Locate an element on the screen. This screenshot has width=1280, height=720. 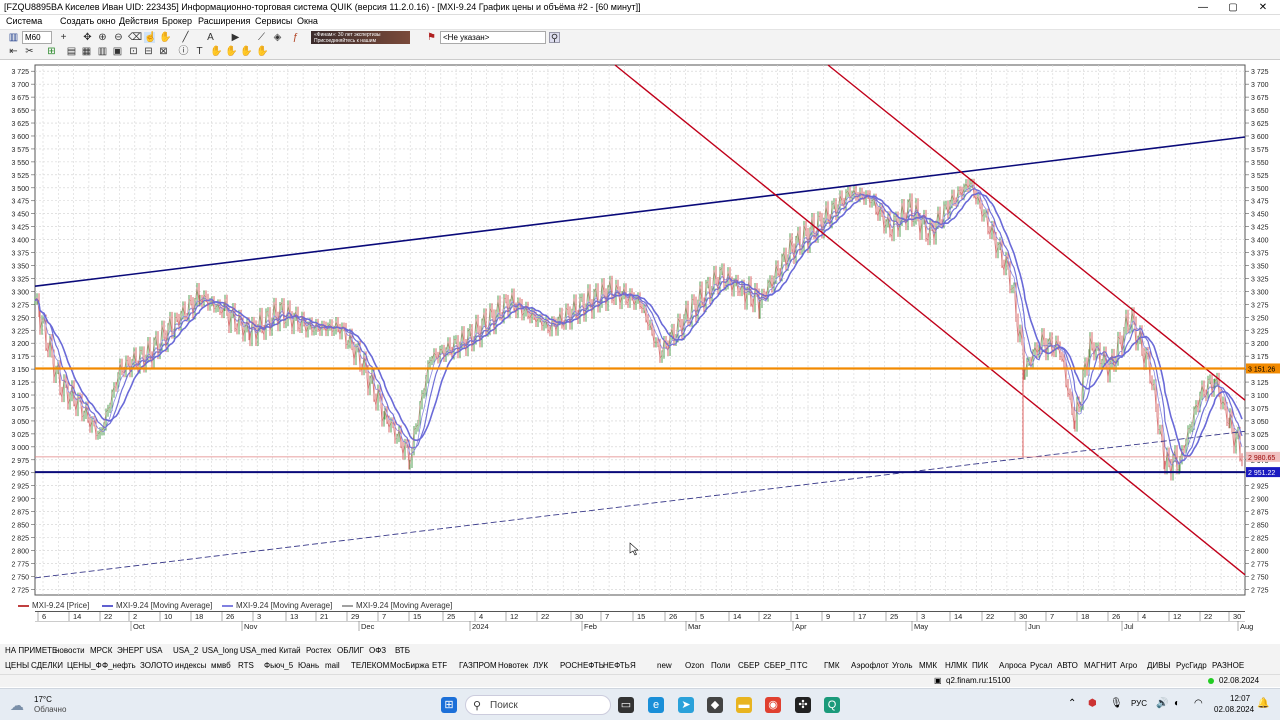
chatgpt-icon: ✣ is located at coordinates (803, 705).